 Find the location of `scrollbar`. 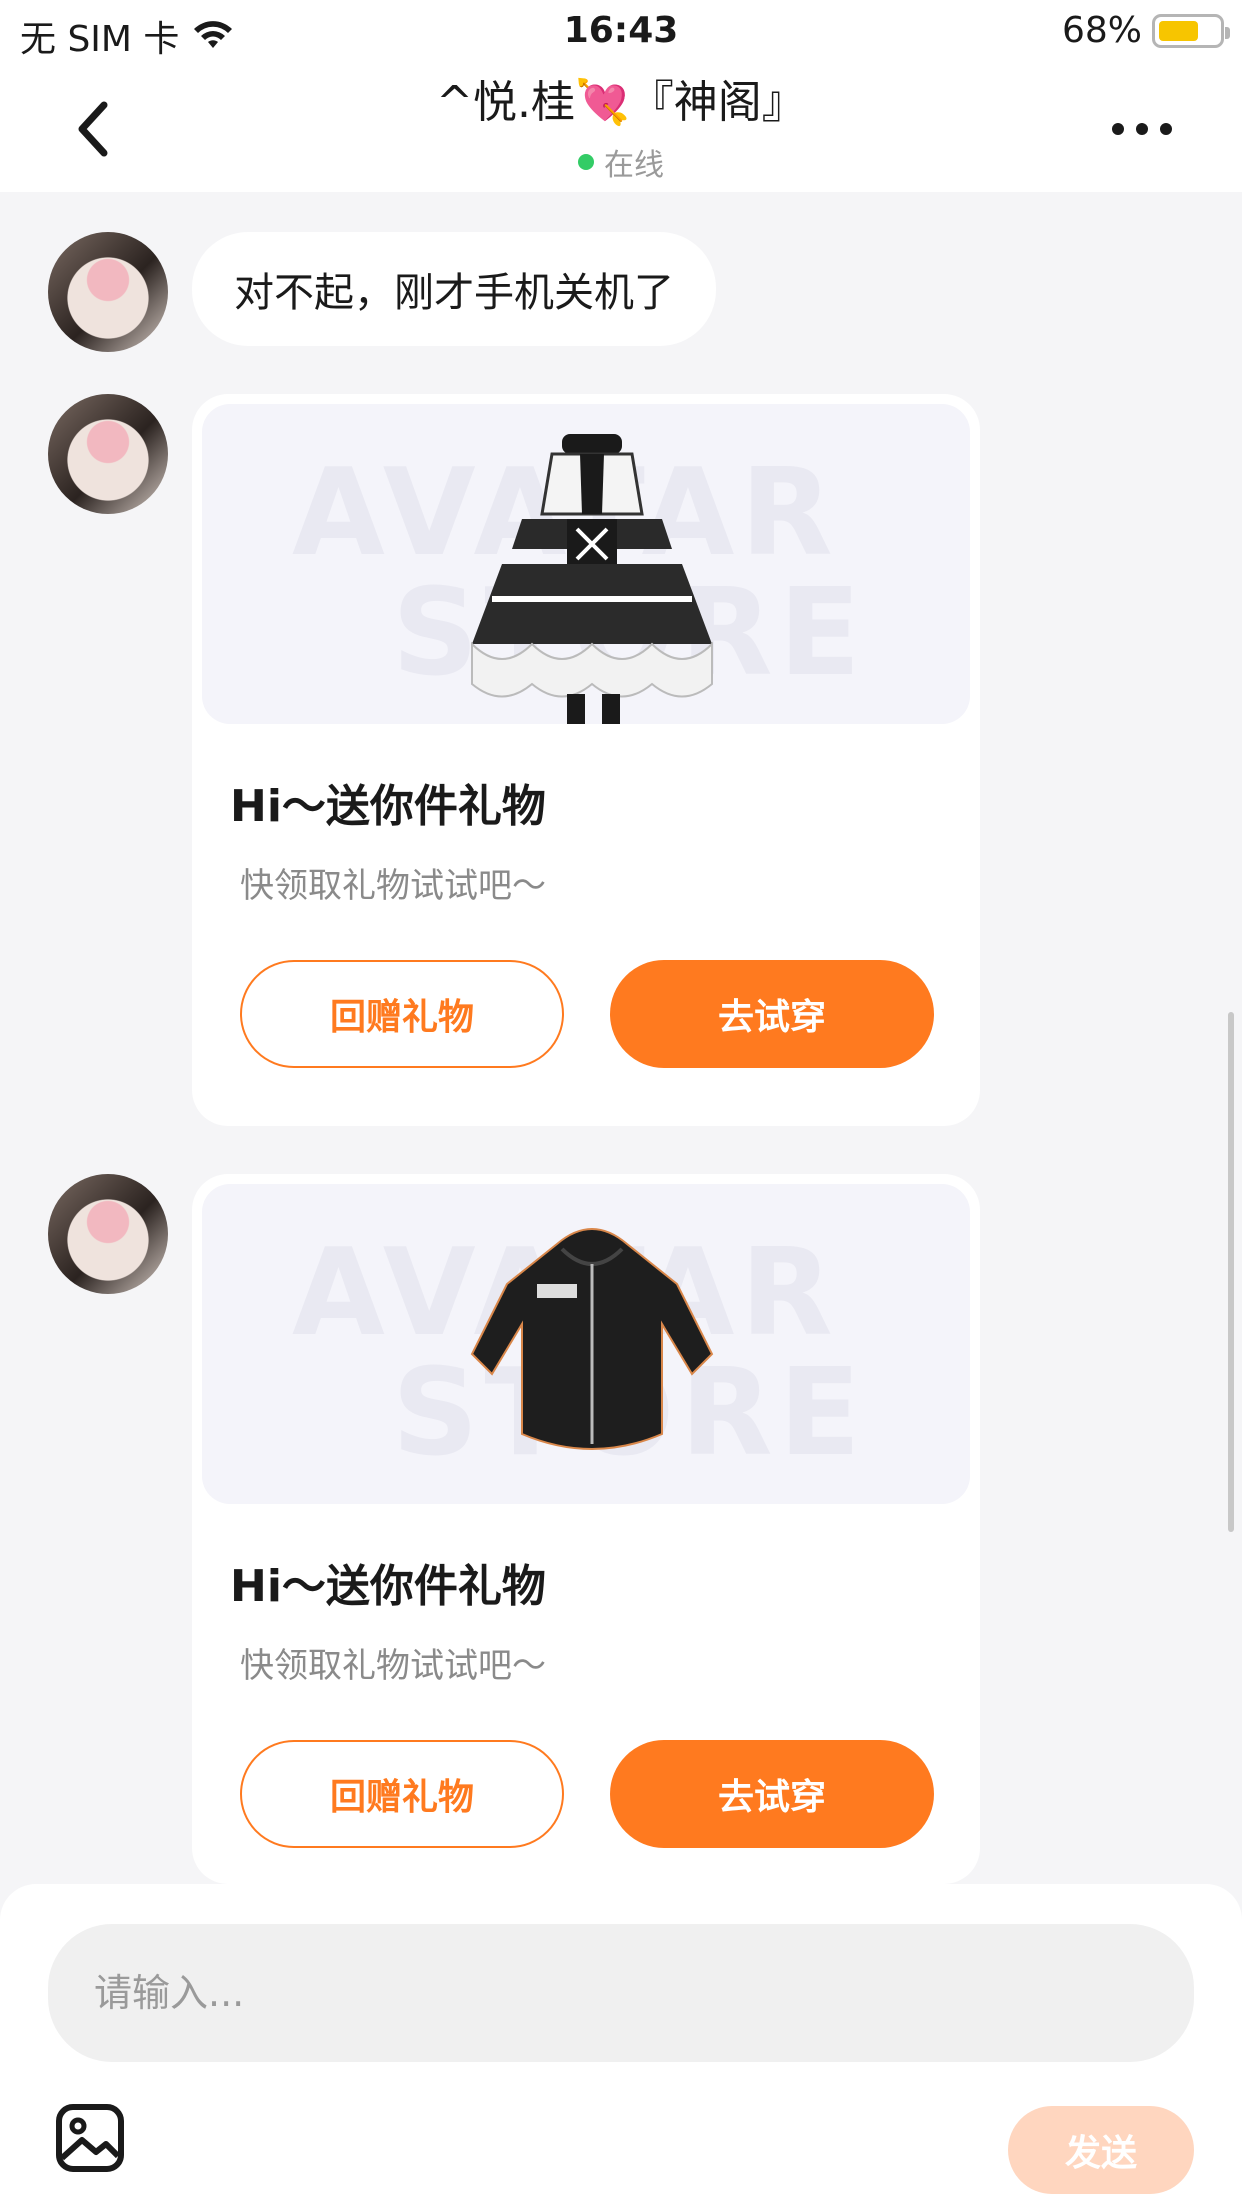

scrollbar is located at coordinates (1231, 1272).